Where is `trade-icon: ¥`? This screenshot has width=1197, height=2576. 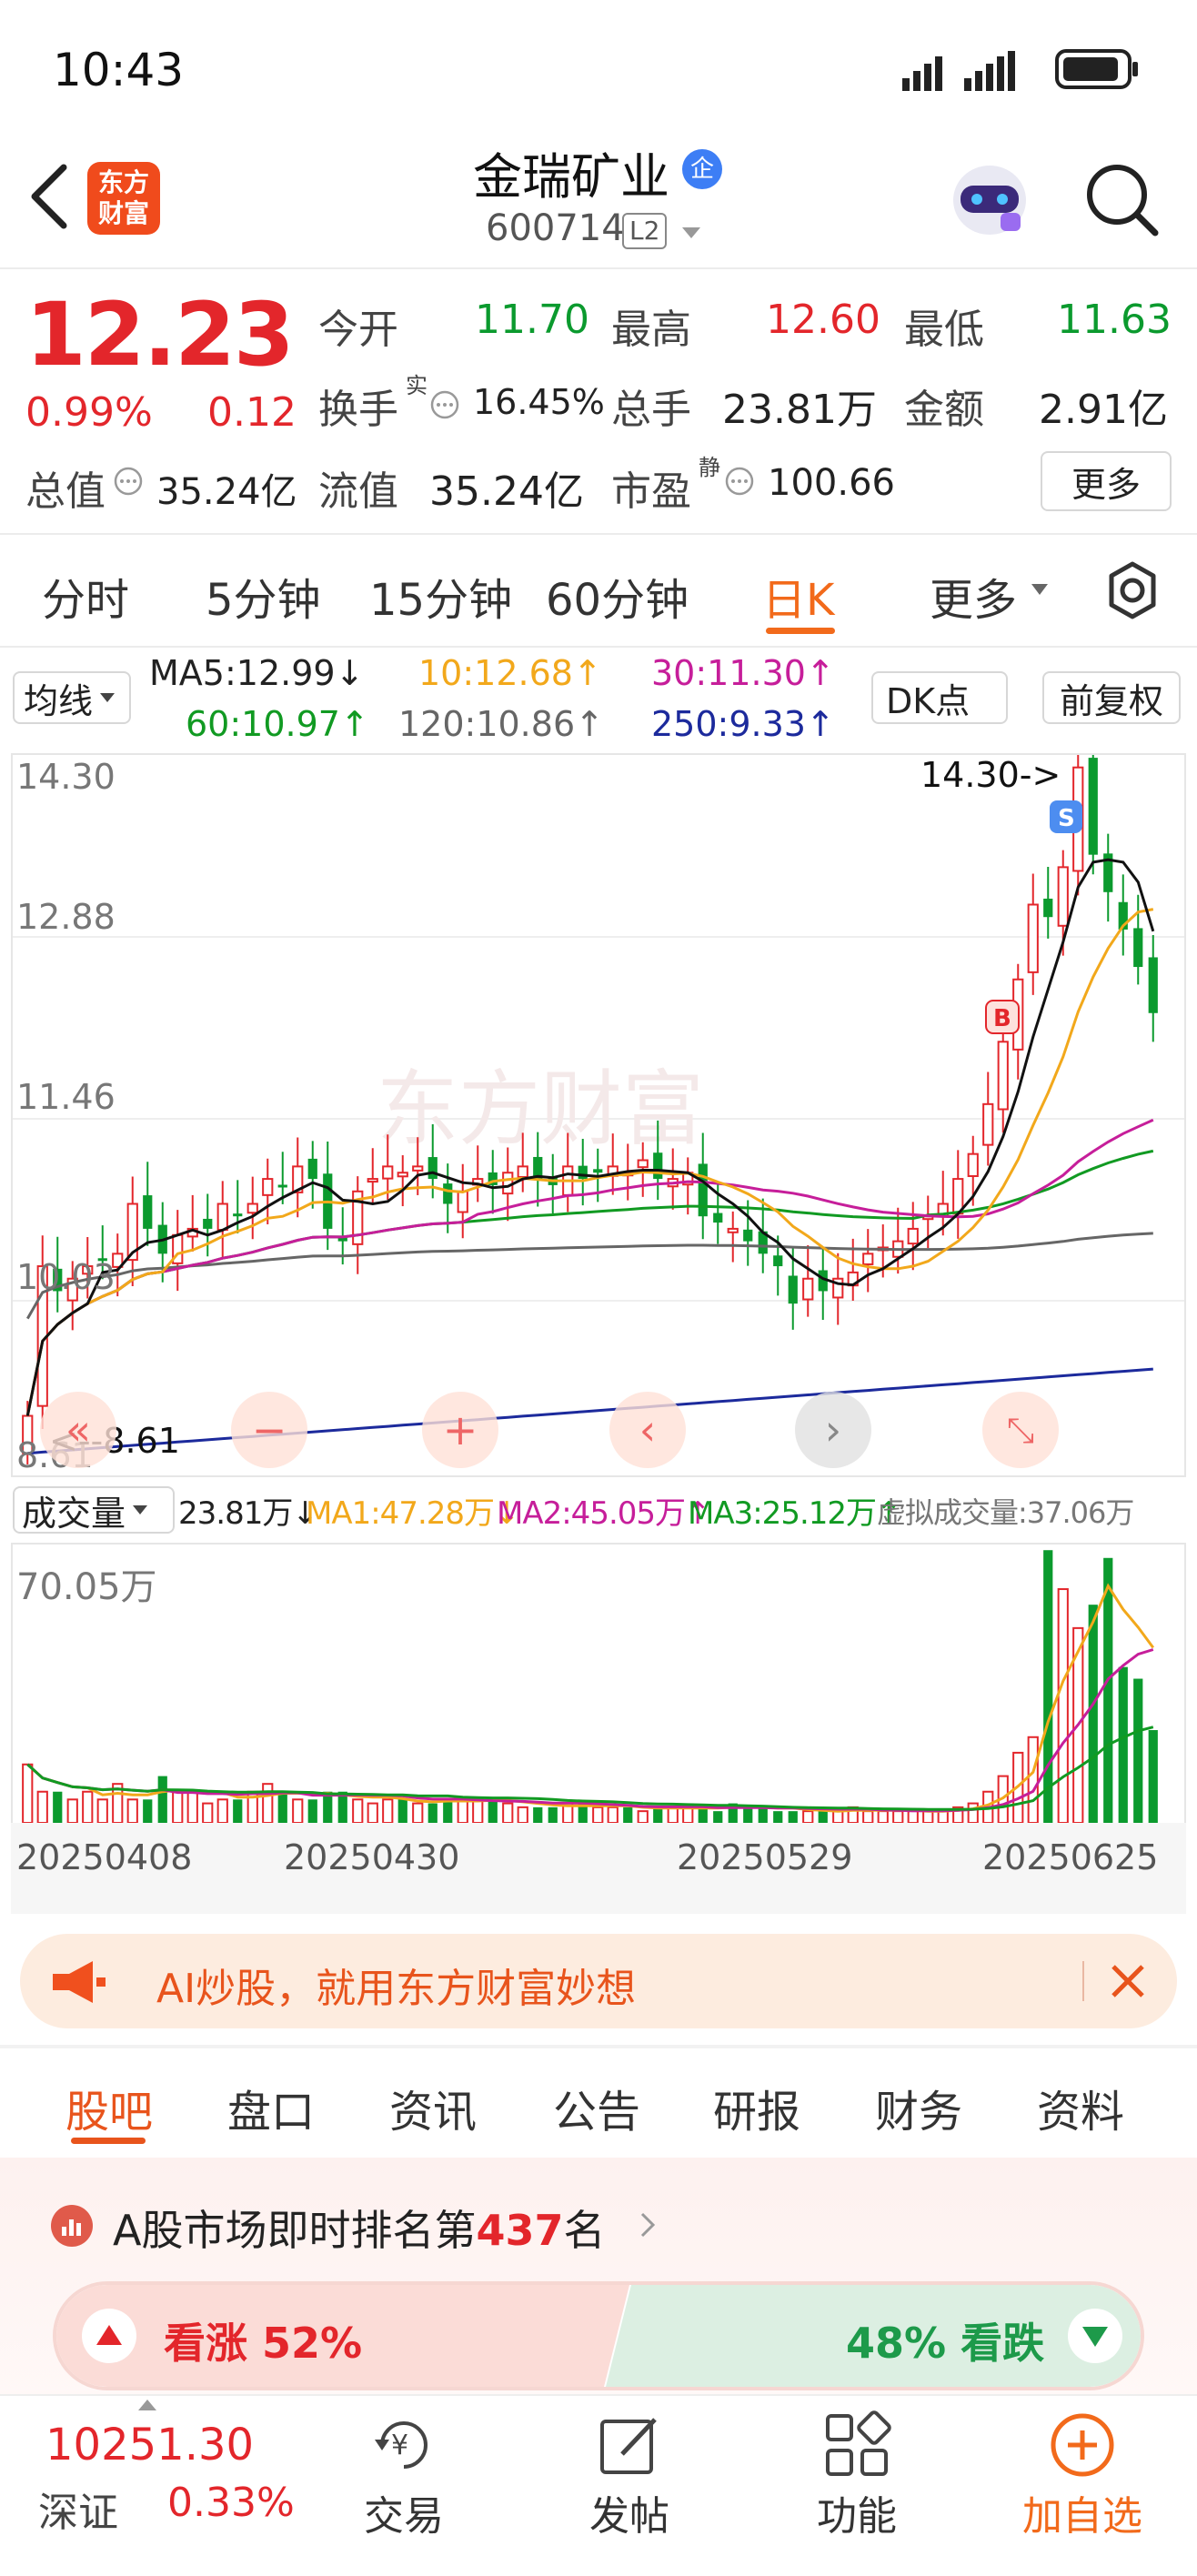
trade-icon: ¥ is located at coordinates (403, 2445).